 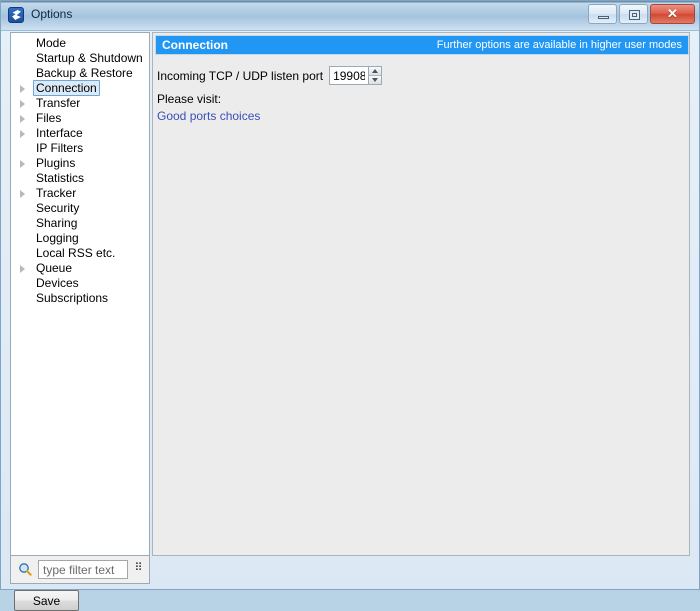 What do you see at coordinates (138, 568) in the screenshot?
I see `filter-menu-icon: ⠿` at bounding box center [138, 568].